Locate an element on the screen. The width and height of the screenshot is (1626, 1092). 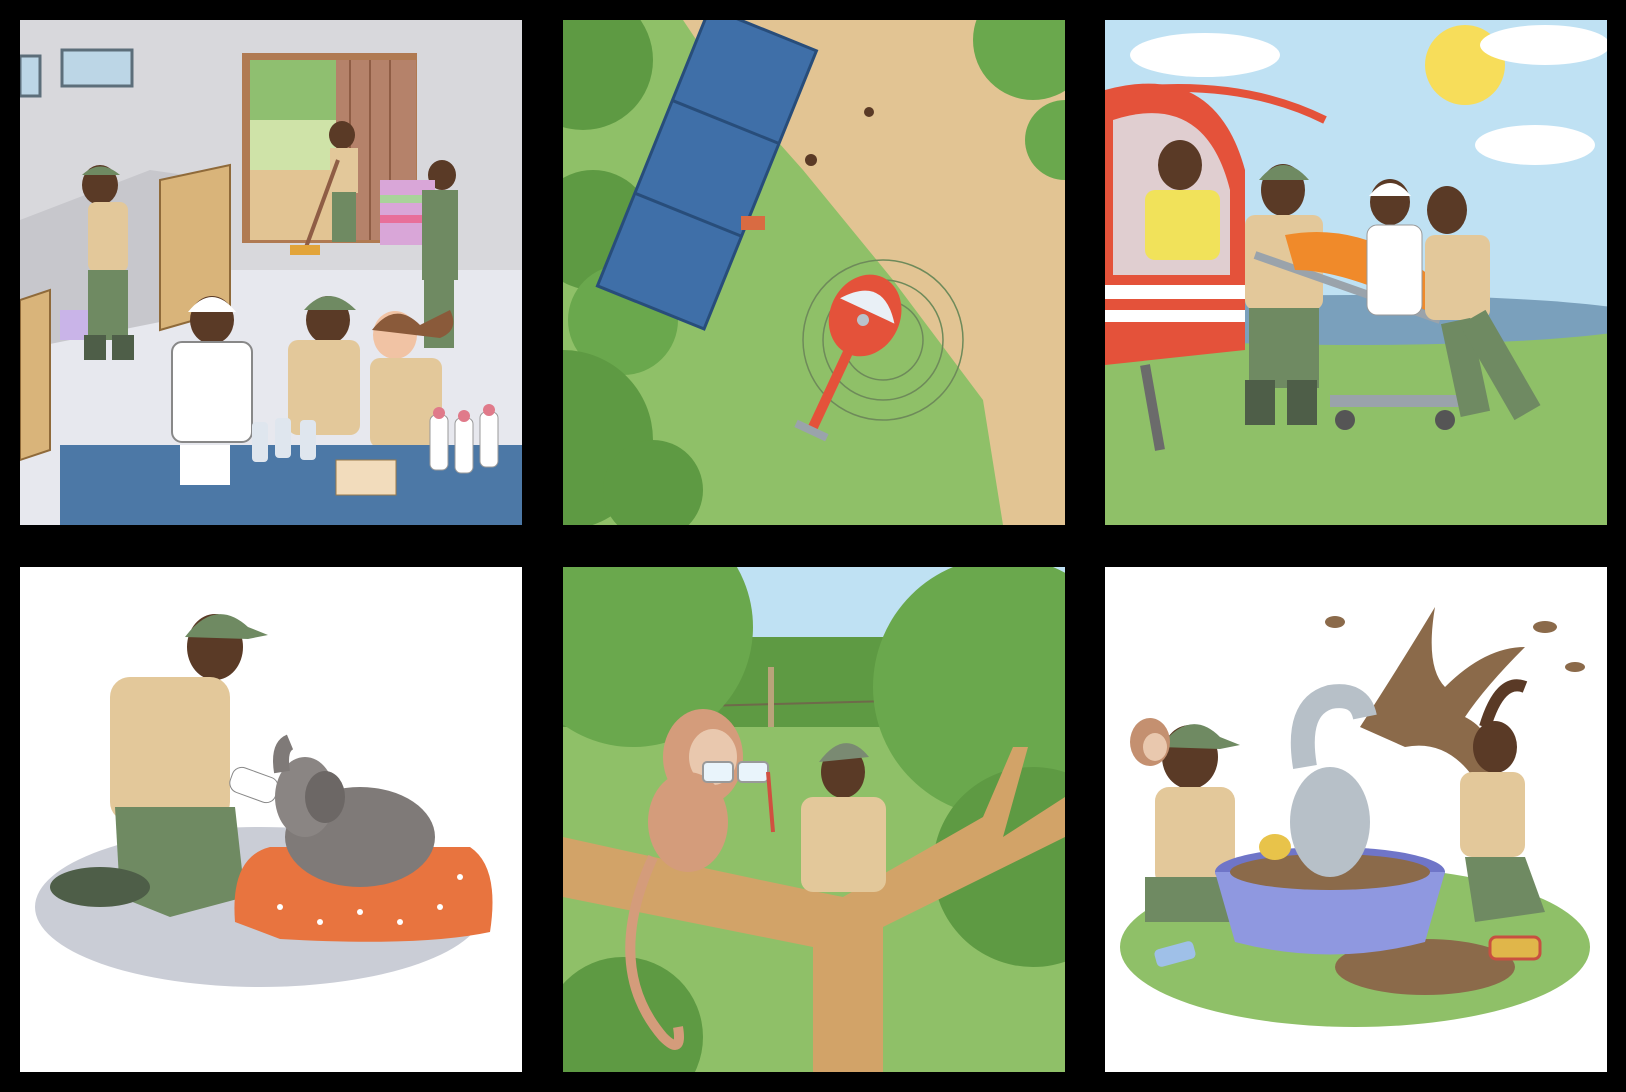
helicopter-aerial-scene-illustration is located at coordinates (814, 272).